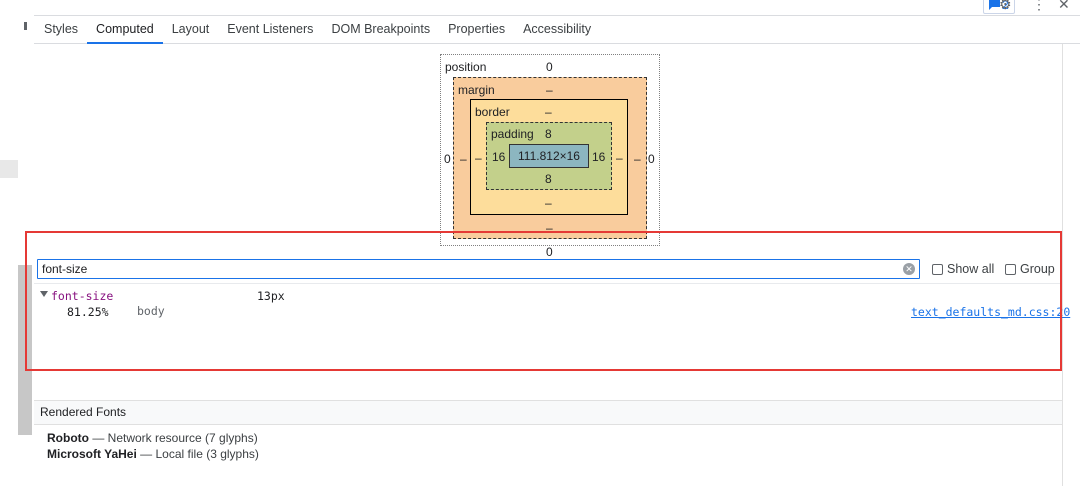  What do you see at coordinates (598, 157) in the screenshot?
I see `padding-right: 16` at bounding box center [598, 157].